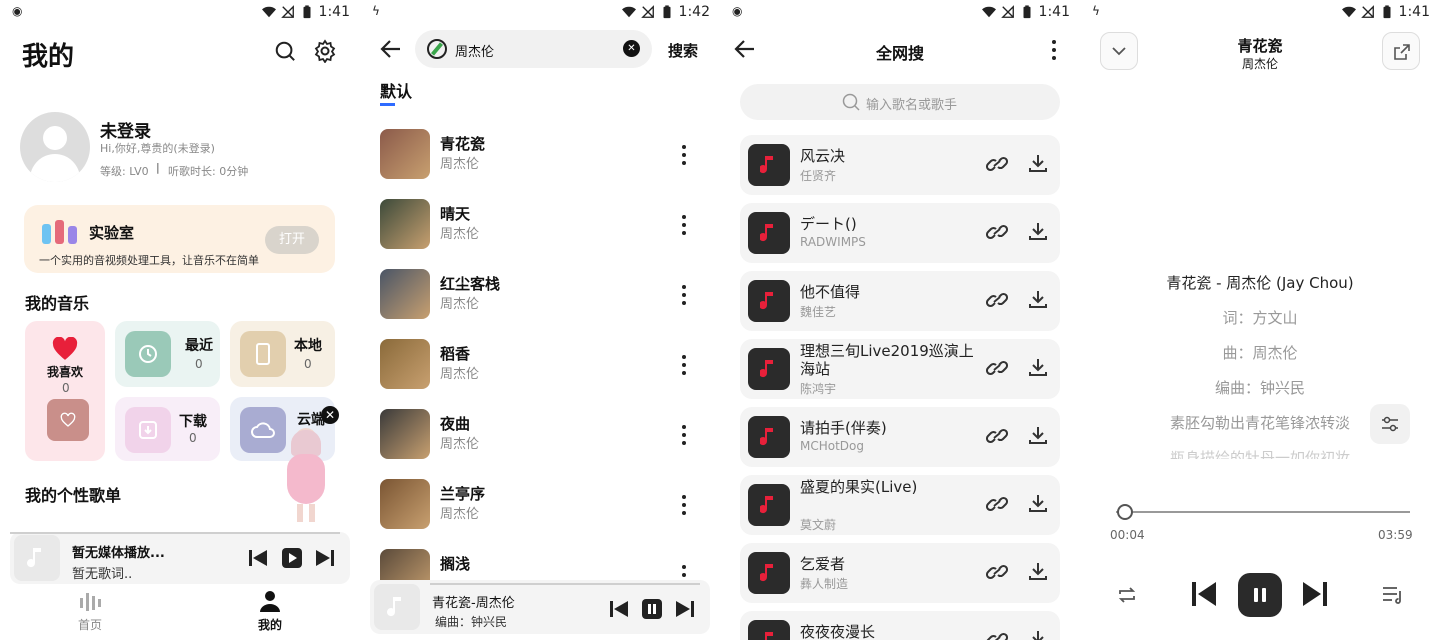 The width and height of the screenshot is (1440, 640). I want to click on song-name: 稻香, so click(455, 354).